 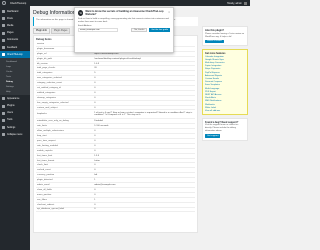 What do you see at coordinates (3, 33) in the screenshot?
I see `pages-icon` at bounding box center [3, 33].